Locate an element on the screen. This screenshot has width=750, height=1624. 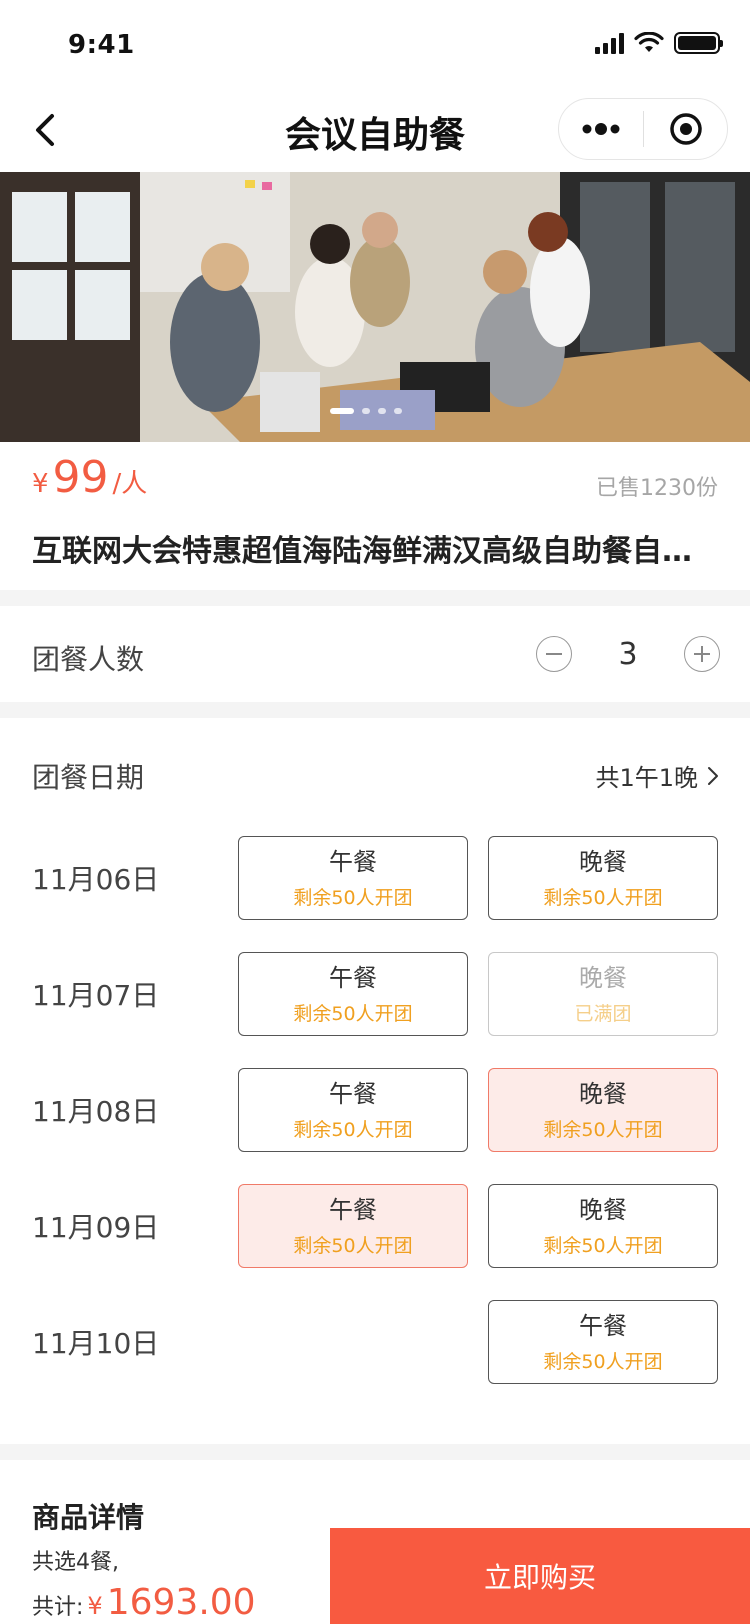
status-bar: 9:41 is located at coordinates (375, 44).